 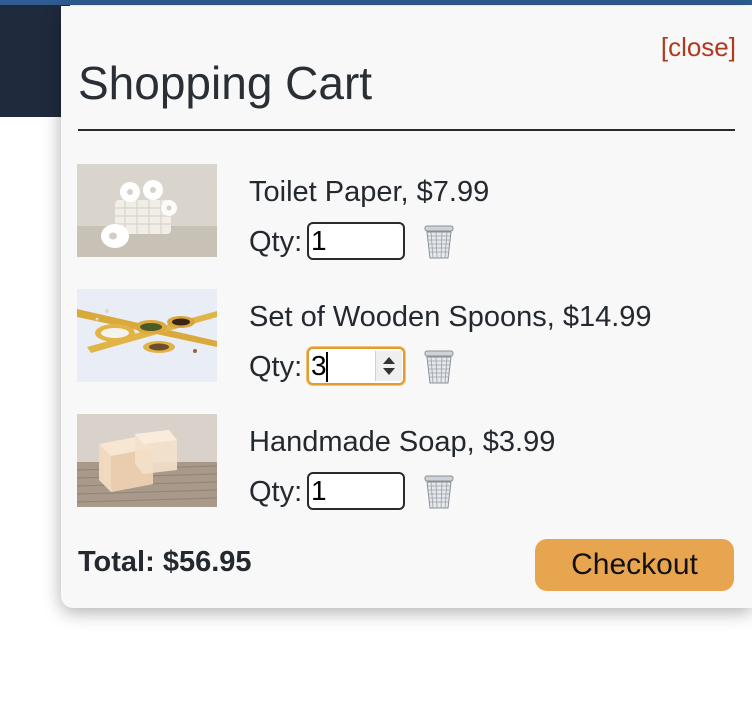 I want to click on panel-title: Shopping Cart, so click(x=225, y=83).